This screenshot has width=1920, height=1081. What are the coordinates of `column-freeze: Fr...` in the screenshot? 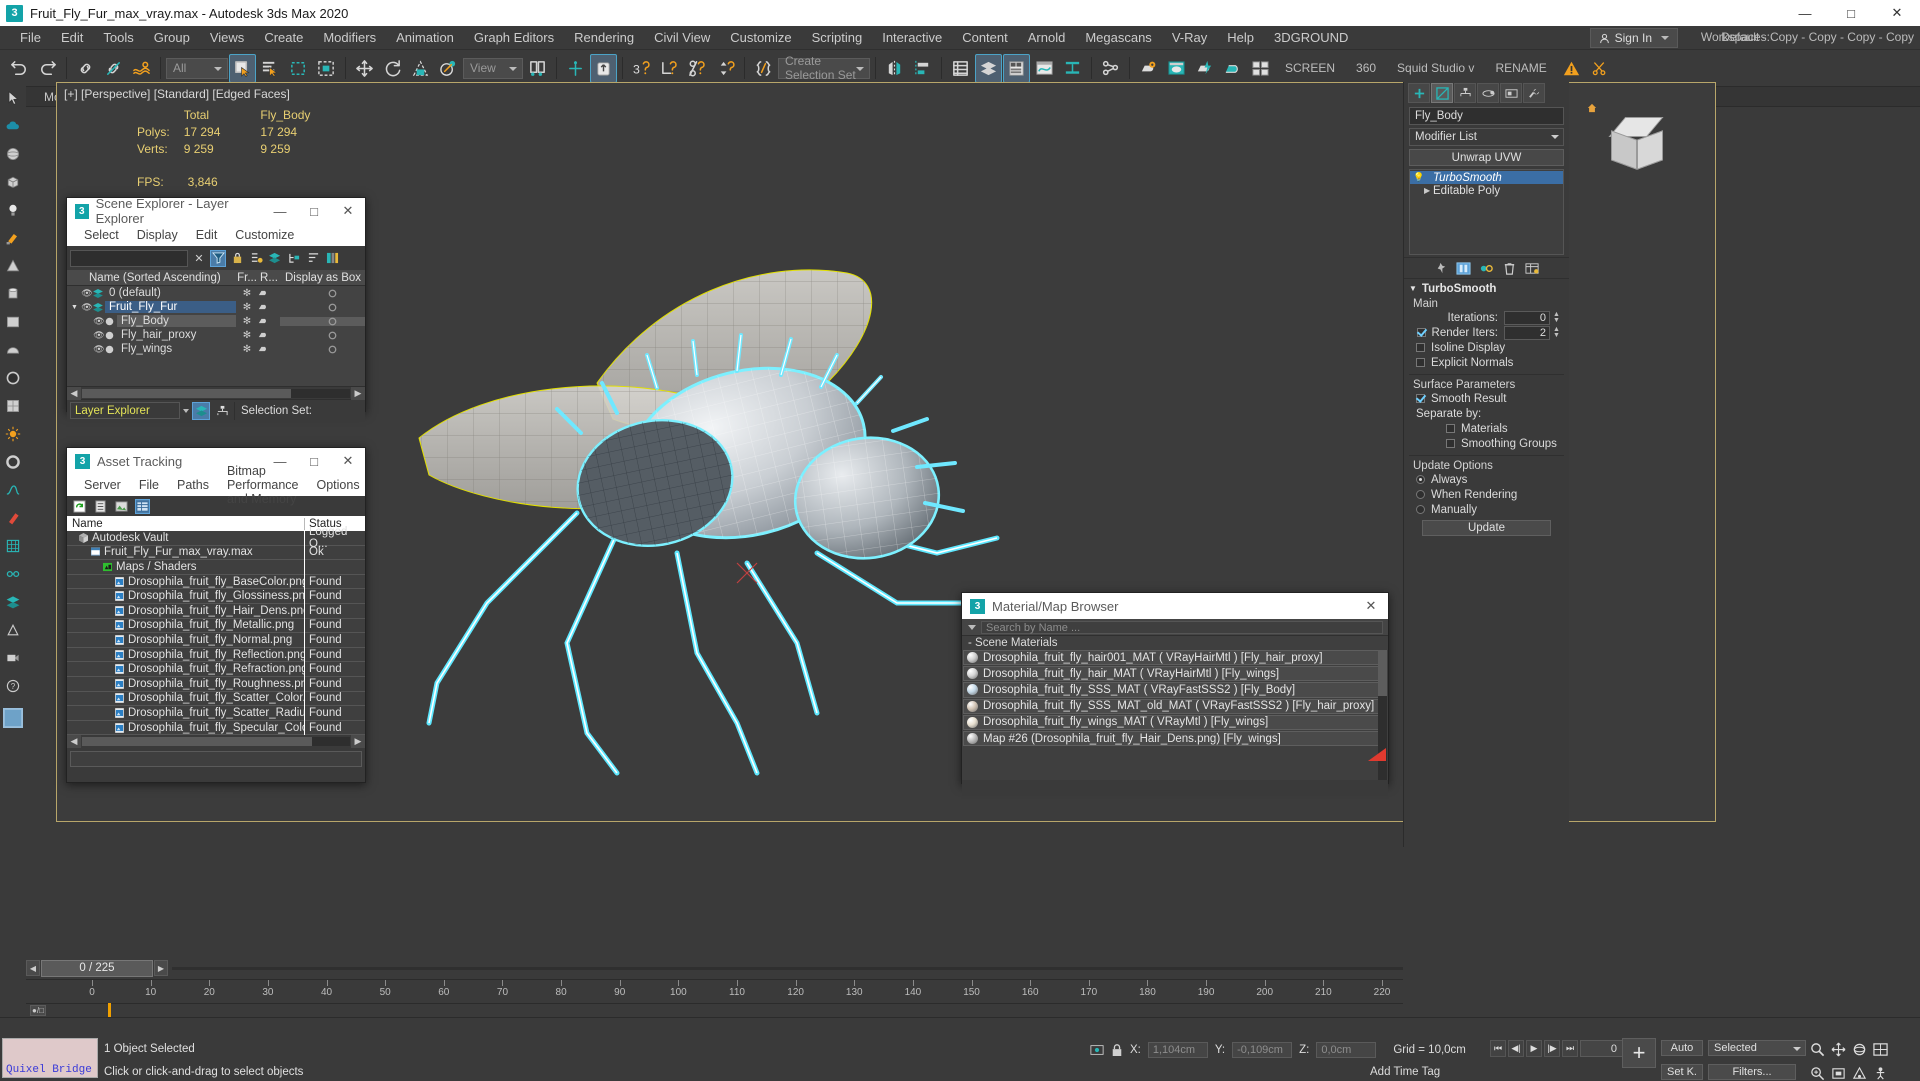 It's located at (247, 278).